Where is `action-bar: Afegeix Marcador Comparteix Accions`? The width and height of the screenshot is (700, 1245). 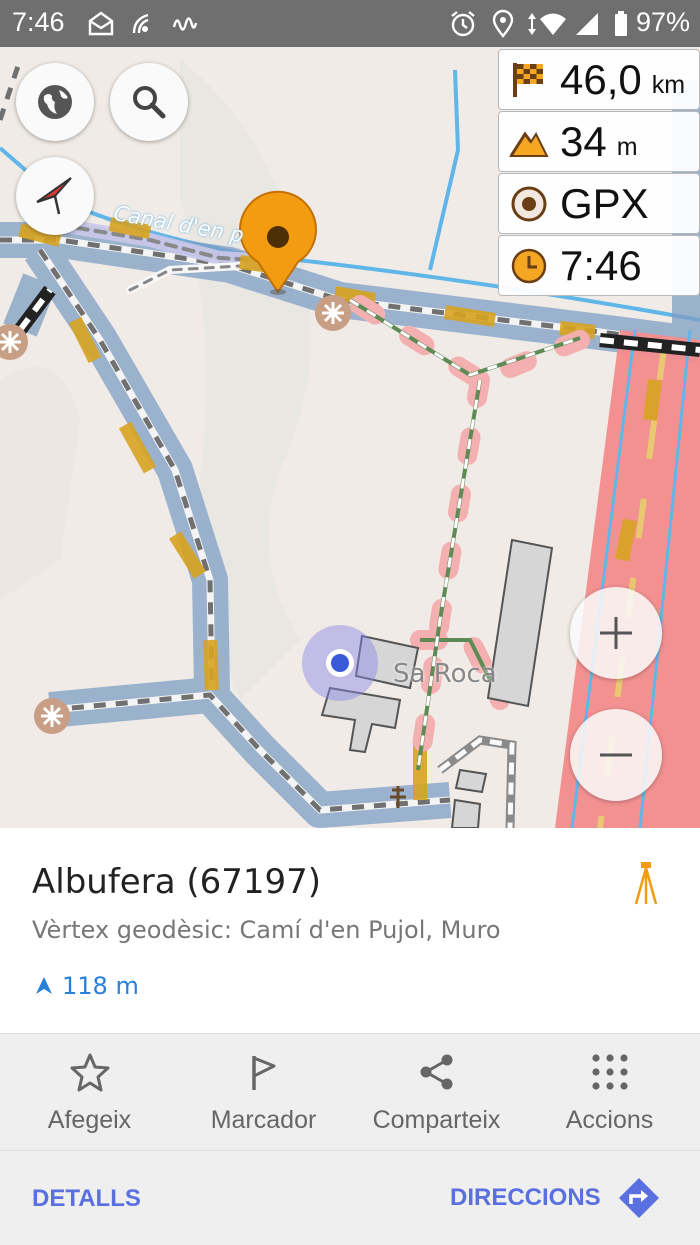
action-bar: Afegeix Marcador Comparteix Accions is located at coordinates (350, 1092).